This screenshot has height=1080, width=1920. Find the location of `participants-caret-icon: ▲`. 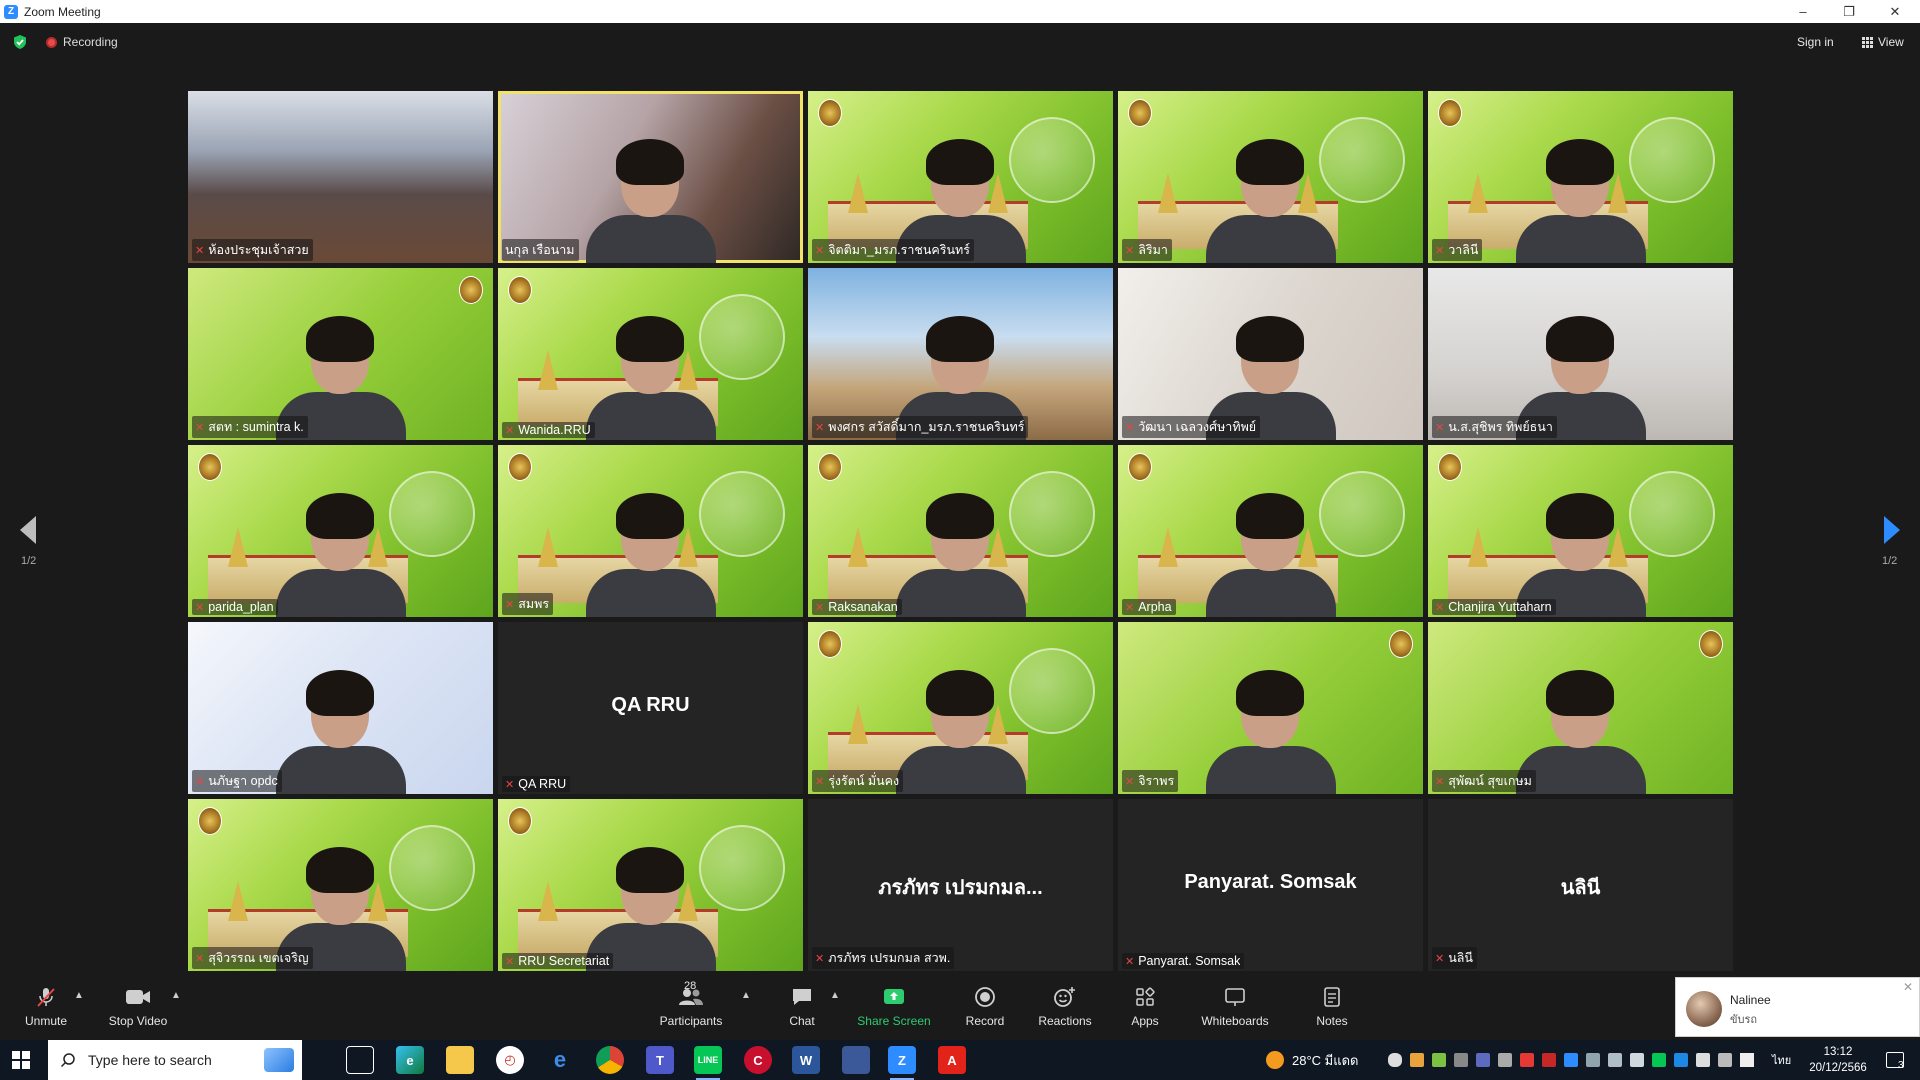

participants-caret-icon: ▲ is located at coordinates (746, 995).